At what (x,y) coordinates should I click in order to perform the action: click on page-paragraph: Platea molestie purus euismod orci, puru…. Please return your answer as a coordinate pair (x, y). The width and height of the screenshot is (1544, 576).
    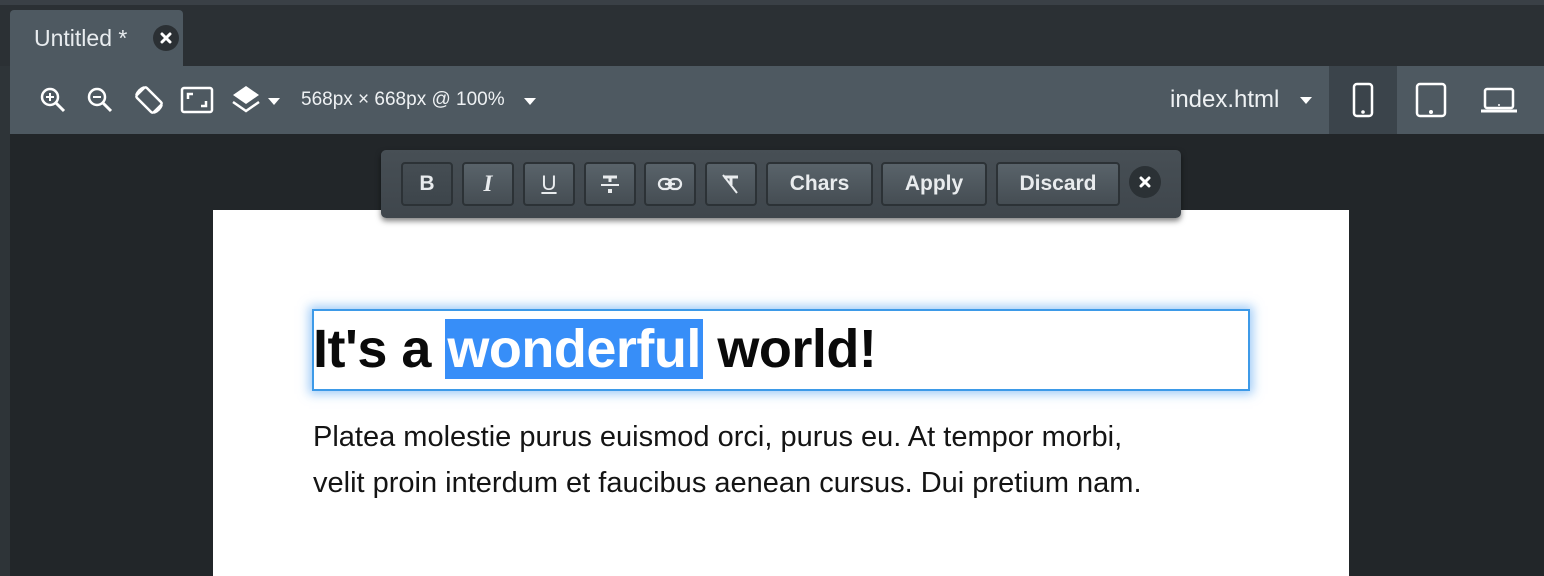
    Looking at the image, I should click on (793, 460).